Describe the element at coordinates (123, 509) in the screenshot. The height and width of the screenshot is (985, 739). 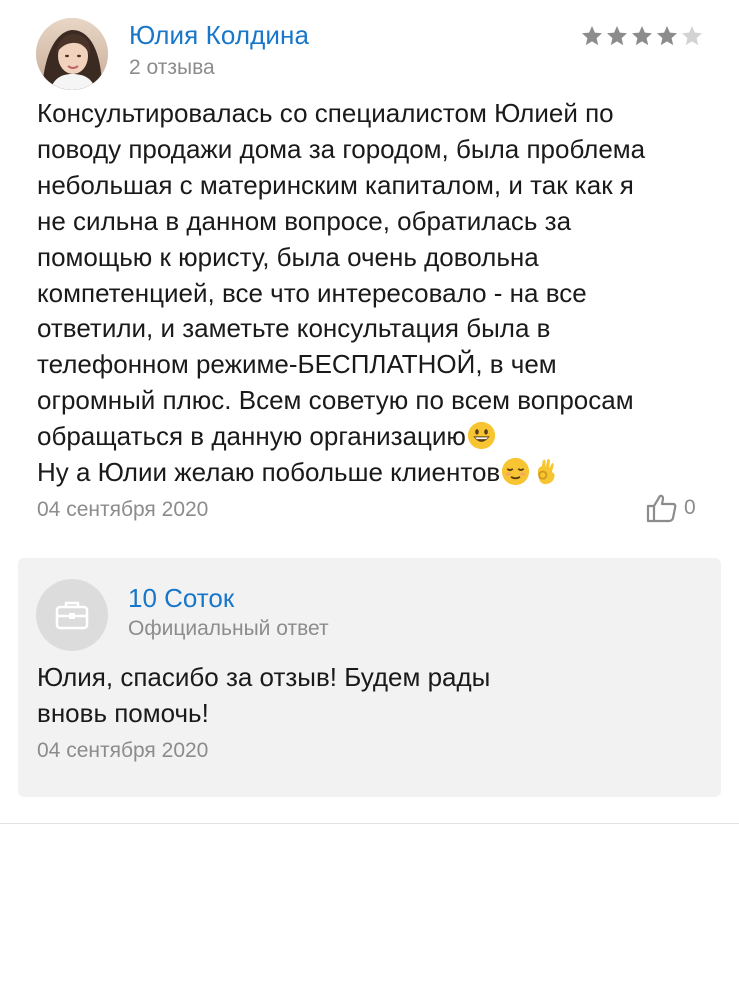
I see `review-date: 04 сентября 2020` at that location.